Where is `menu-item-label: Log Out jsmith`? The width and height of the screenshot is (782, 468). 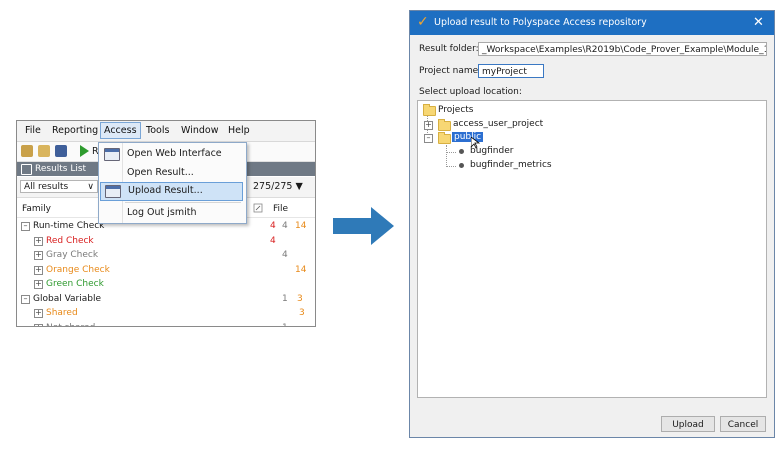
menu-item-label: Log Out jsmith is located at coordinates (162, 212).